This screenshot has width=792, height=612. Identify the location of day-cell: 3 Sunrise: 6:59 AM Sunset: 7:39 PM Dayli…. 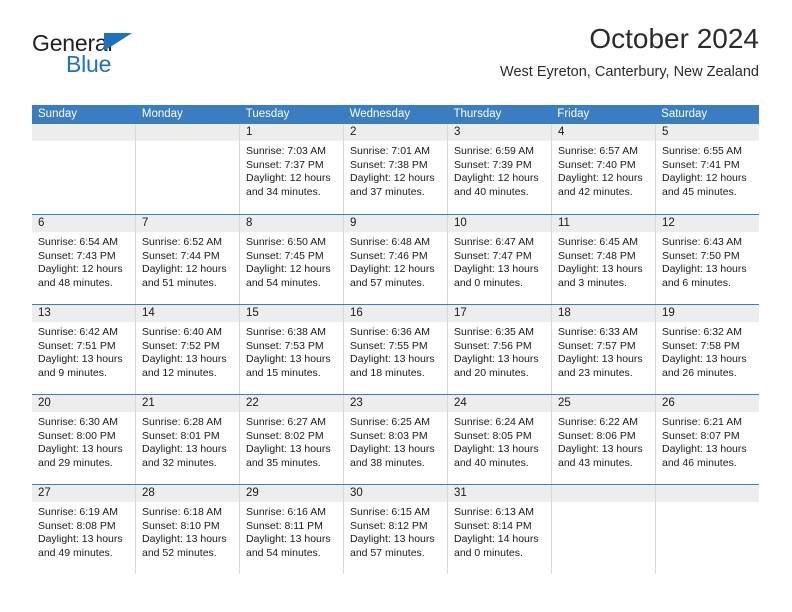
(500, 169).